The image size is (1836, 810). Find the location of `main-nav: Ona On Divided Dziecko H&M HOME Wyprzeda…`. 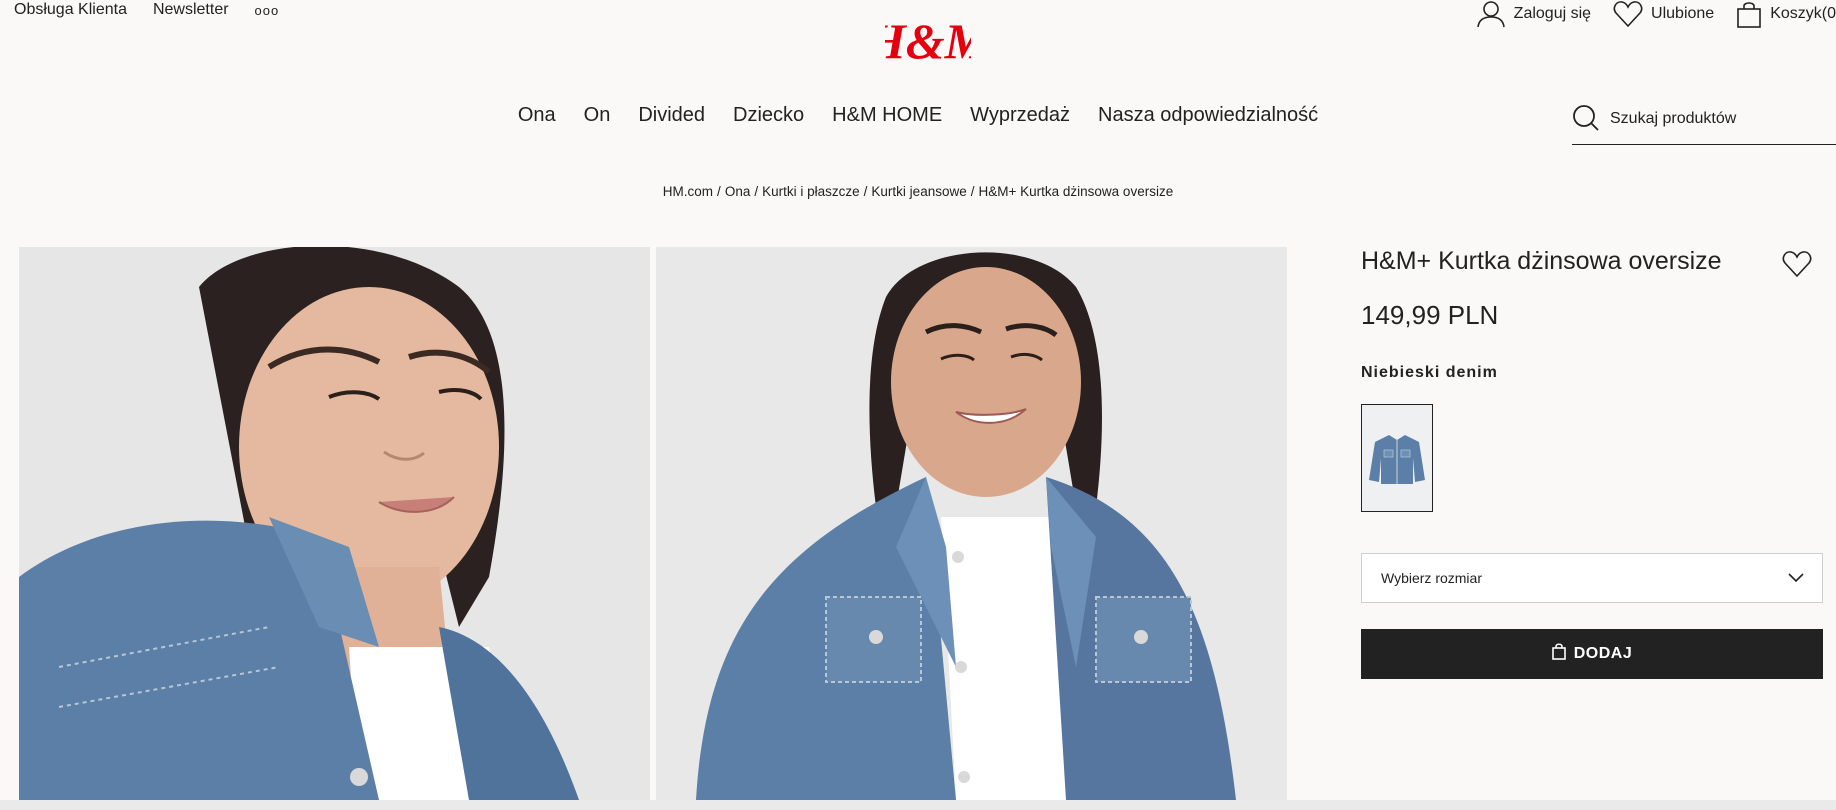

main-nav: Ona On Divided Dziecko H&M HOME Wyprzeda… is located at coordinates (918, 115).